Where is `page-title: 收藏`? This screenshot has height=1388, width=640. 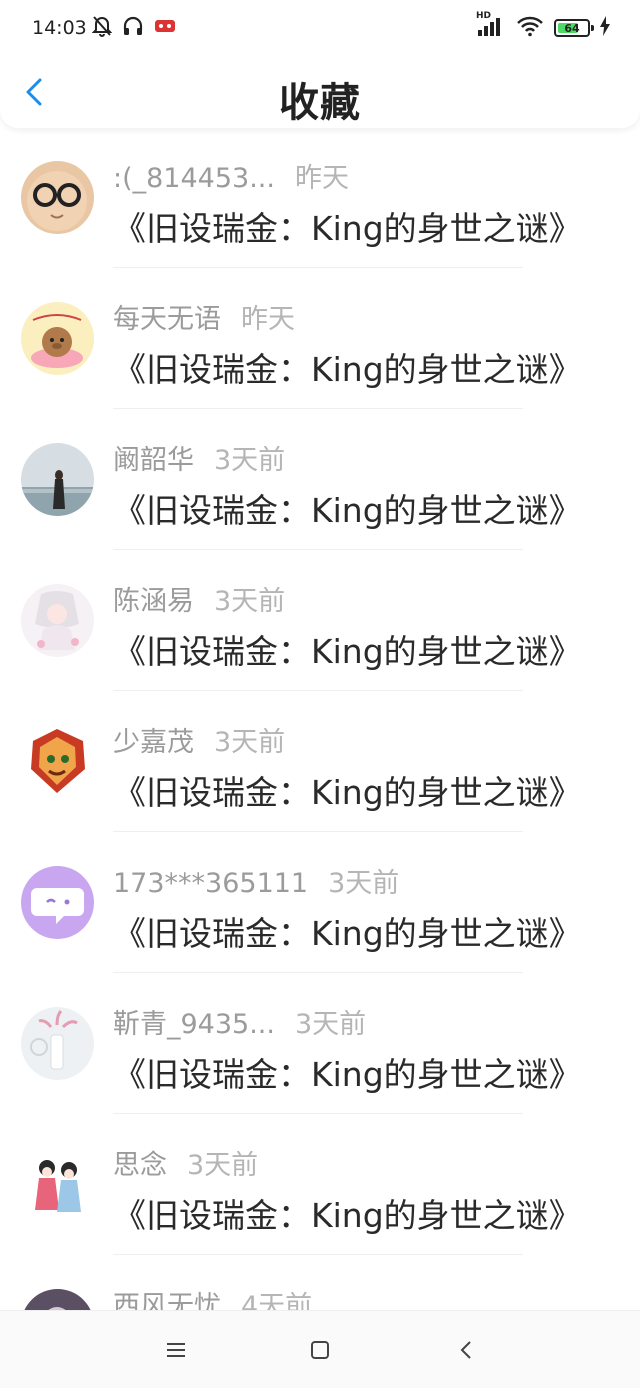
page-title: 收藏 is located at coordinates (320, 103).